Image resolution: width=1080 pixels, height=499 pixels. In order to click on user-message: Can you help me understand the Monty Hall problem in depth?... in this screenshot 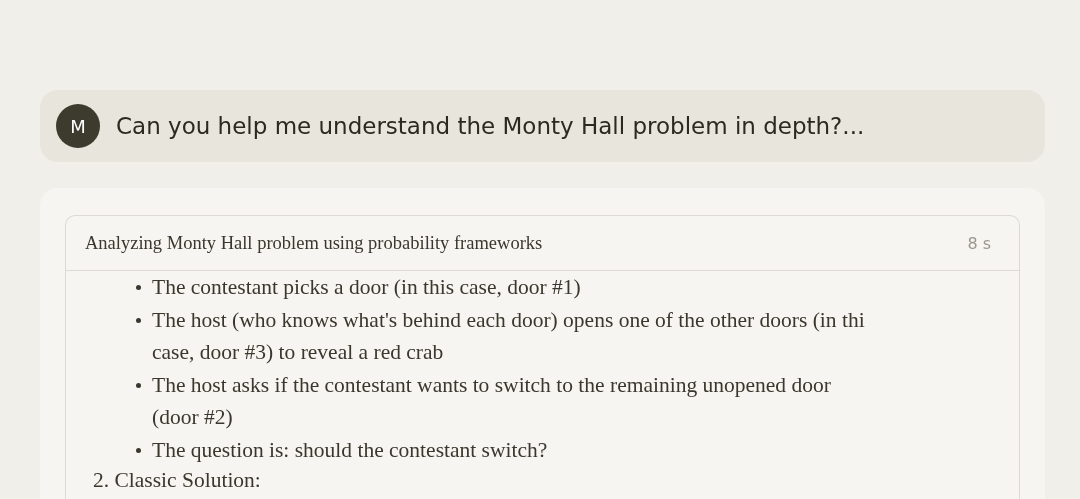, I will do `click(490, 126)`.